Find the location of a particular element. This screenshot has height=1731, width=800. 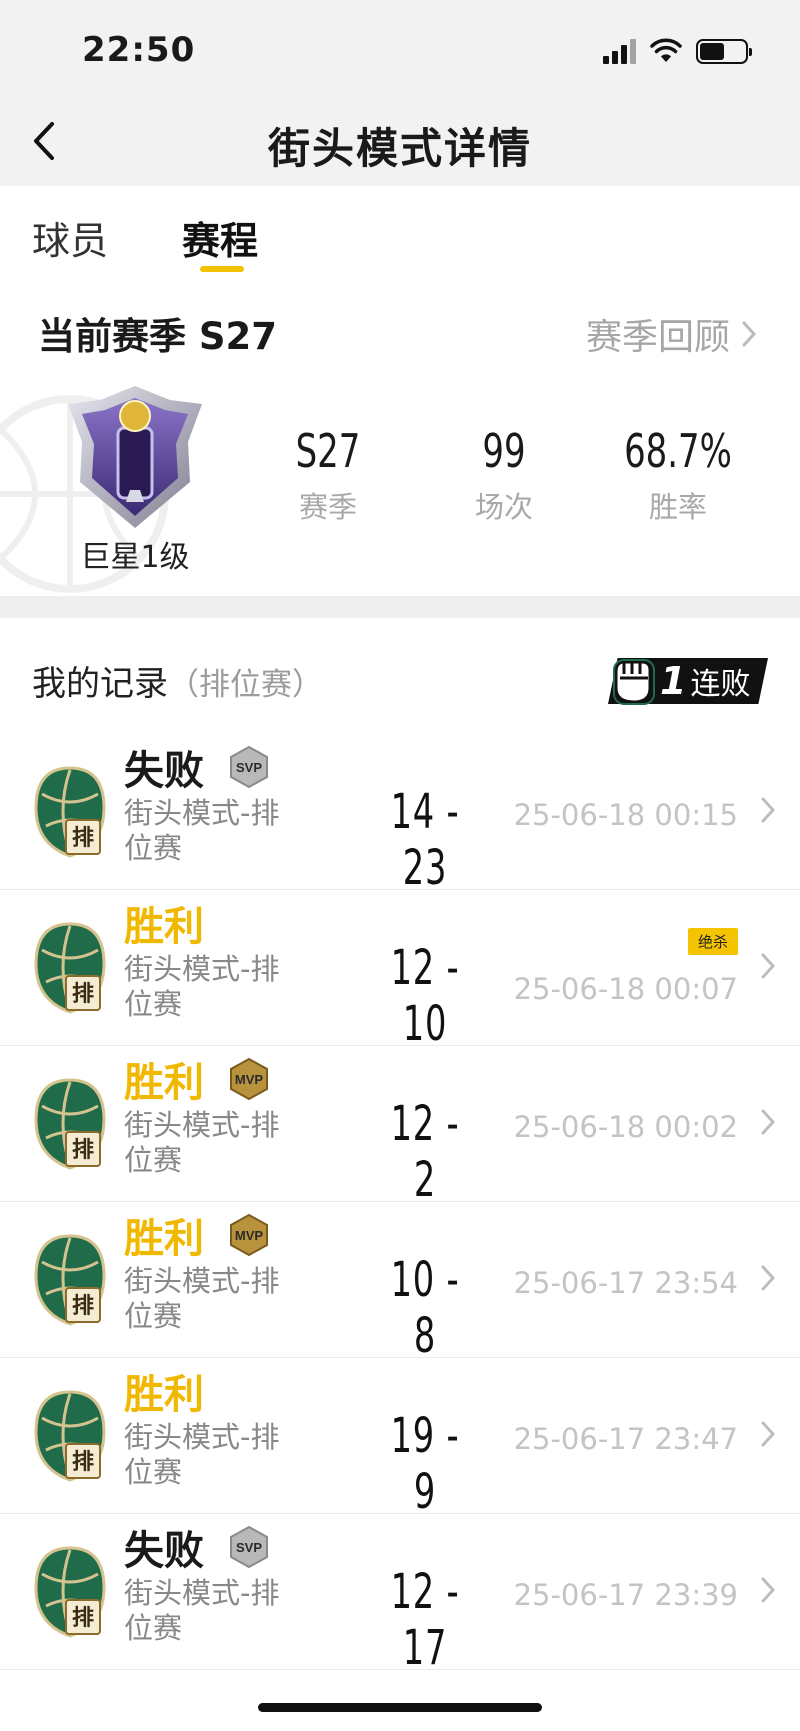

records-title-main: 我的记录 is located at coordinates (100, 684).